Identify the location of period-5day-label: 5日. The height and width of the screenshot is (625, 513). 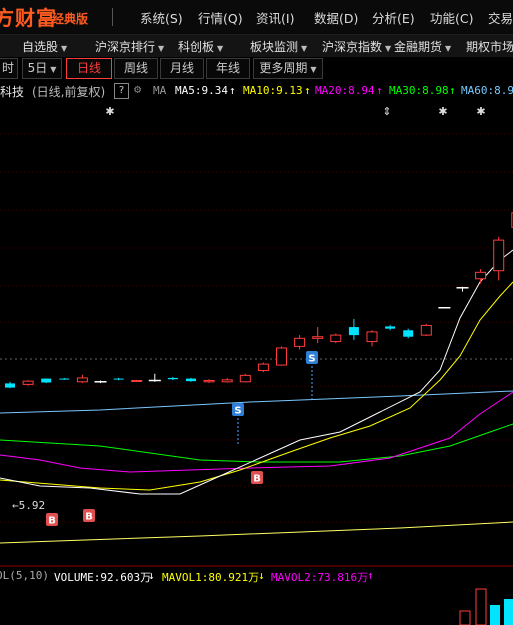
(37, 68).